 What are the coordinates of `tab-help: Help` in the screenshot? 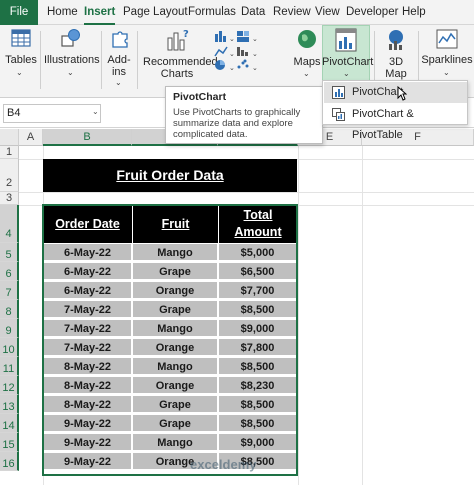 It's located at (414, 12).